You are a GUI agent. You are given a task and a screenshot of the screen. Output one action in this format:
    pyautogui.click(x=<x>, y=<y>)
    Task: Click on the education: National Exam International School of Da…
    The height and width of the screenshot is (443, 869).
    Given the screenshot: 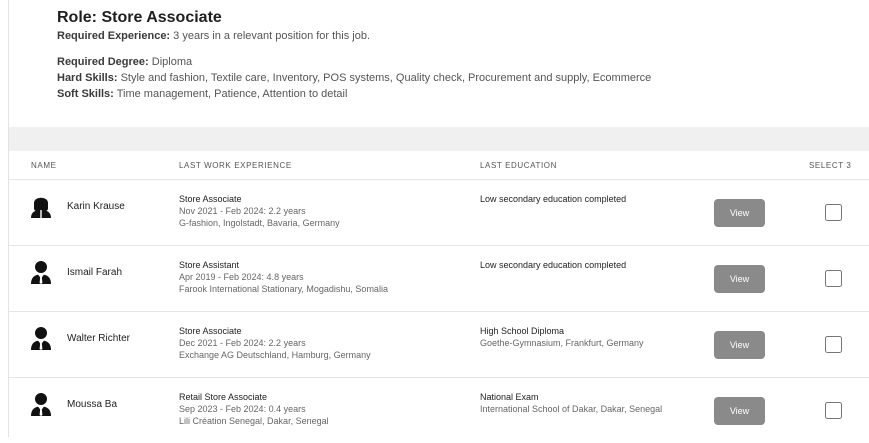 What is the action you would take?
    pyautogui.click(x=571, y=403)
    